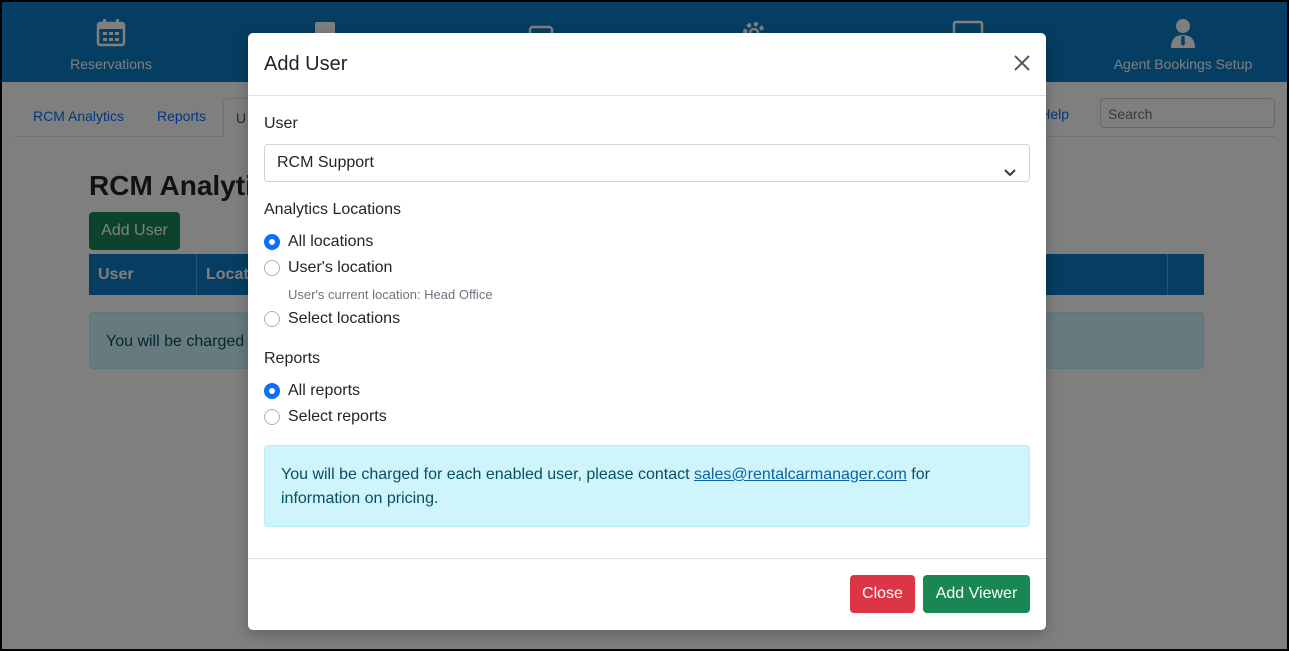 The height and width of the screenshot is (651, 1289). What do you see at coordinates (1022, 63) in the screenshot?
I see `close-icon` at bounding box center [1022, 63].